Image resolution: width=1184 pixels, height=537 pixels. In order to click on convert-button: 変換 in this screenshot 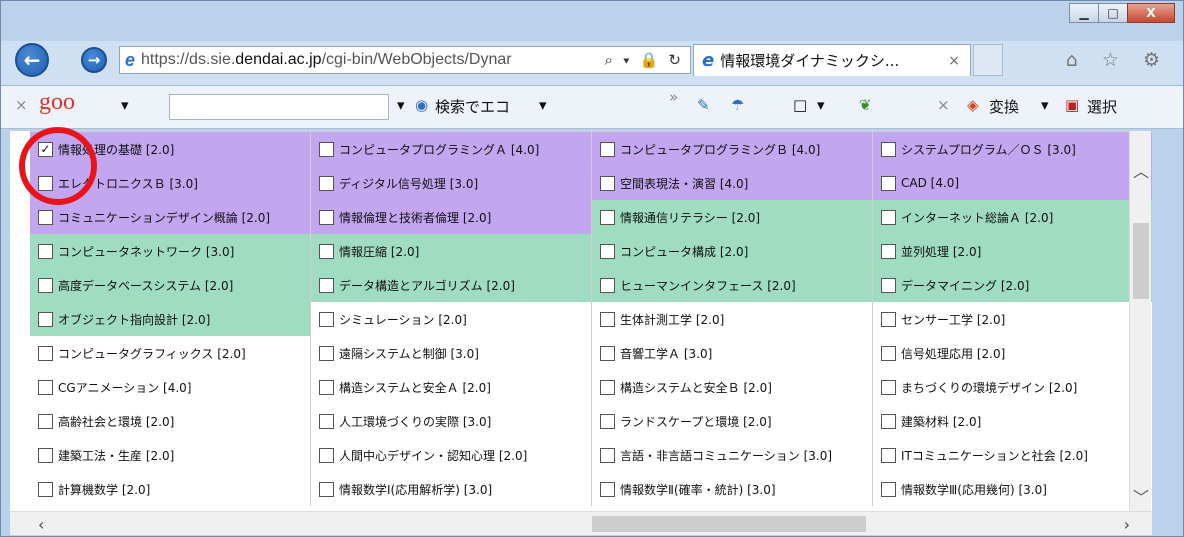, I will do `click(1004, 106)`.